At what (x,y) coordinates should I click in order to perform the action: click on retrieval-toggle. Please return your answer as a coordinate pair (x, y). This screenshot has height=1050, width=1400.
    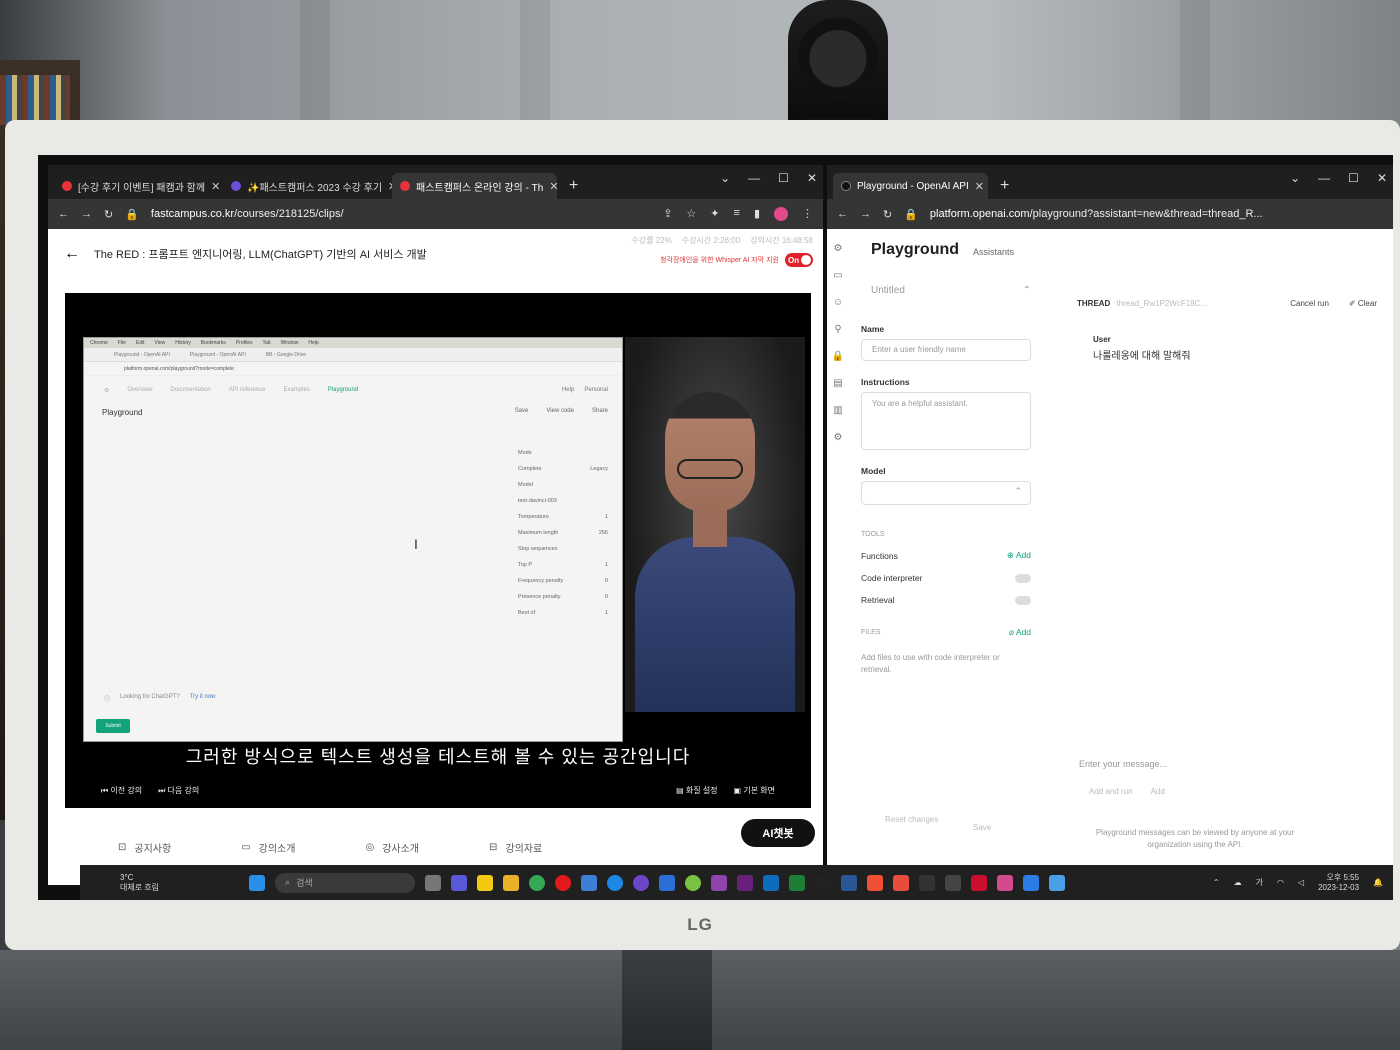
    Looking at the image, I should click on (1023, 600).